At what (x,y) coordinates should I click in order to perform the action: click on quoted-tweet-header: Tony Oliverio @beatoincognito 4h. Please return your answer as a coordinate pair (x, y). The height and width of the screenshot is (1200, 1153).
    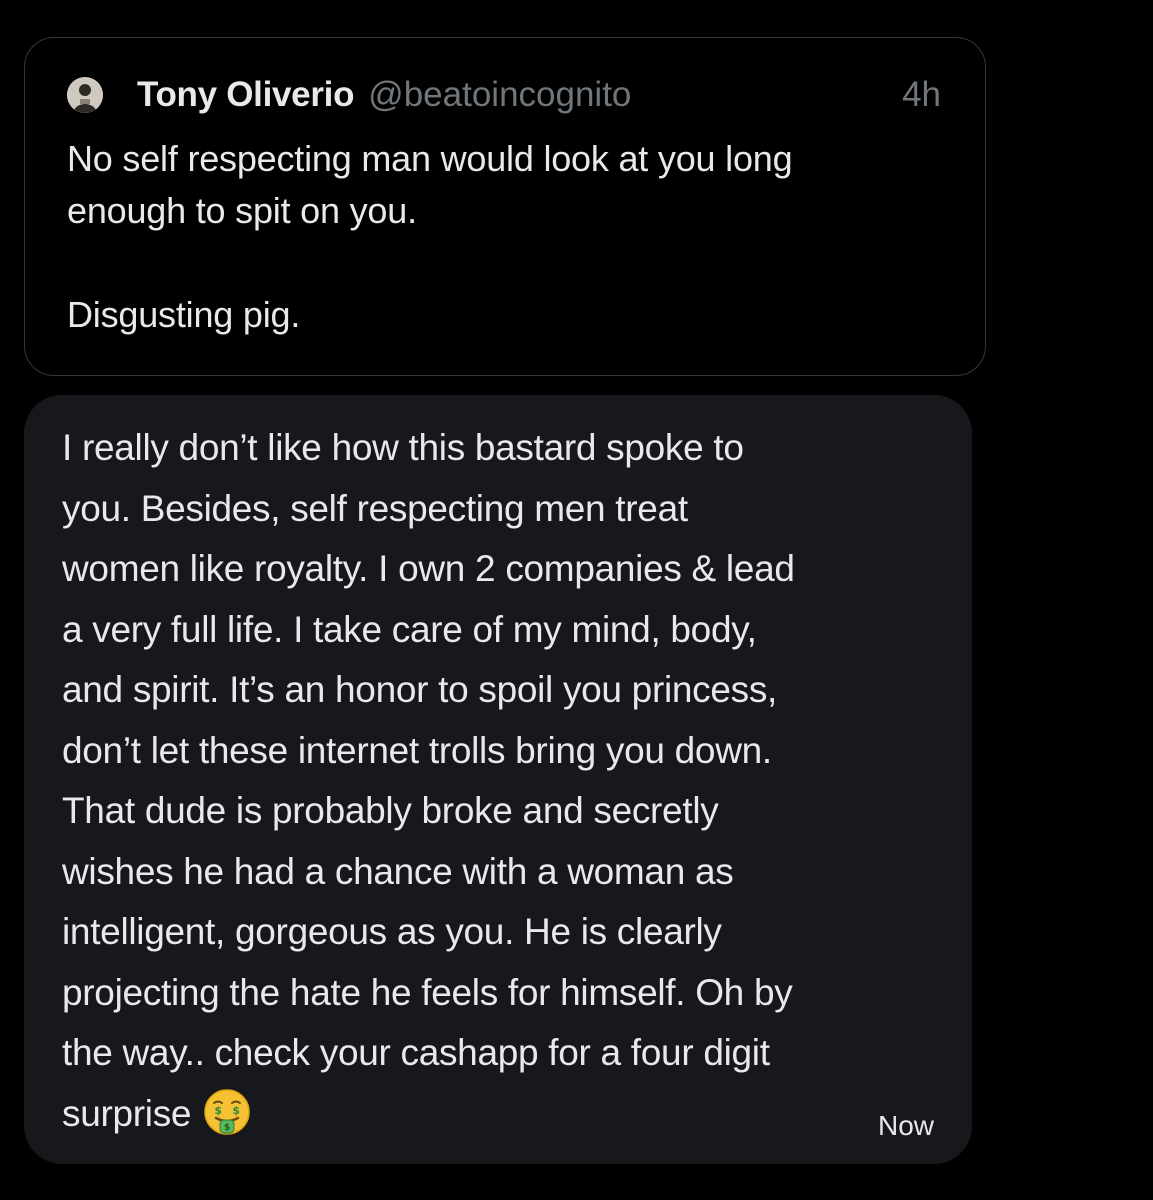
    Looking at the image, I should click on (504, 95).